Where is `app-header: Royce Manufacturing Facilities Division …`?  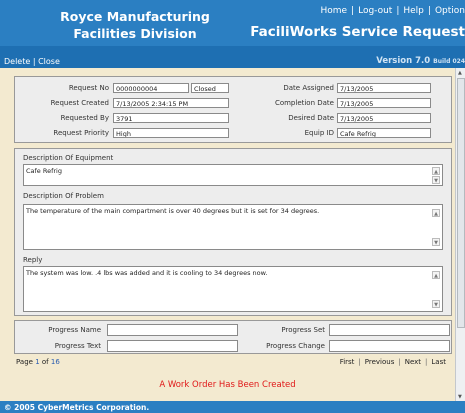
app-header: Royce Manufacturing Facilities Division … is located at coordinates (232, 23).